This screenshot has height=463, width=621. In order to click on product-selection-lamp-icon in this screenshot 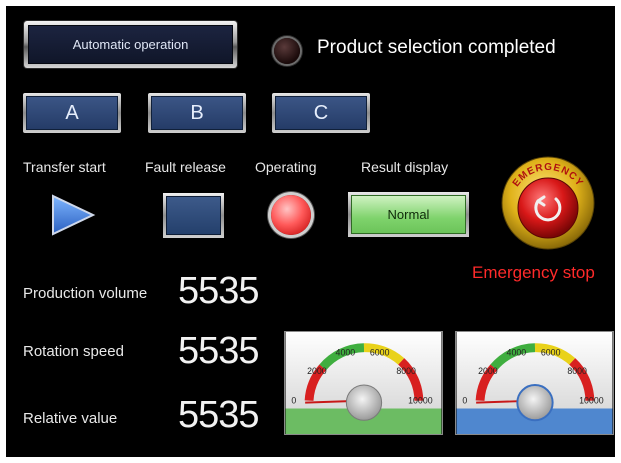, I will do `click(287, 51)`.